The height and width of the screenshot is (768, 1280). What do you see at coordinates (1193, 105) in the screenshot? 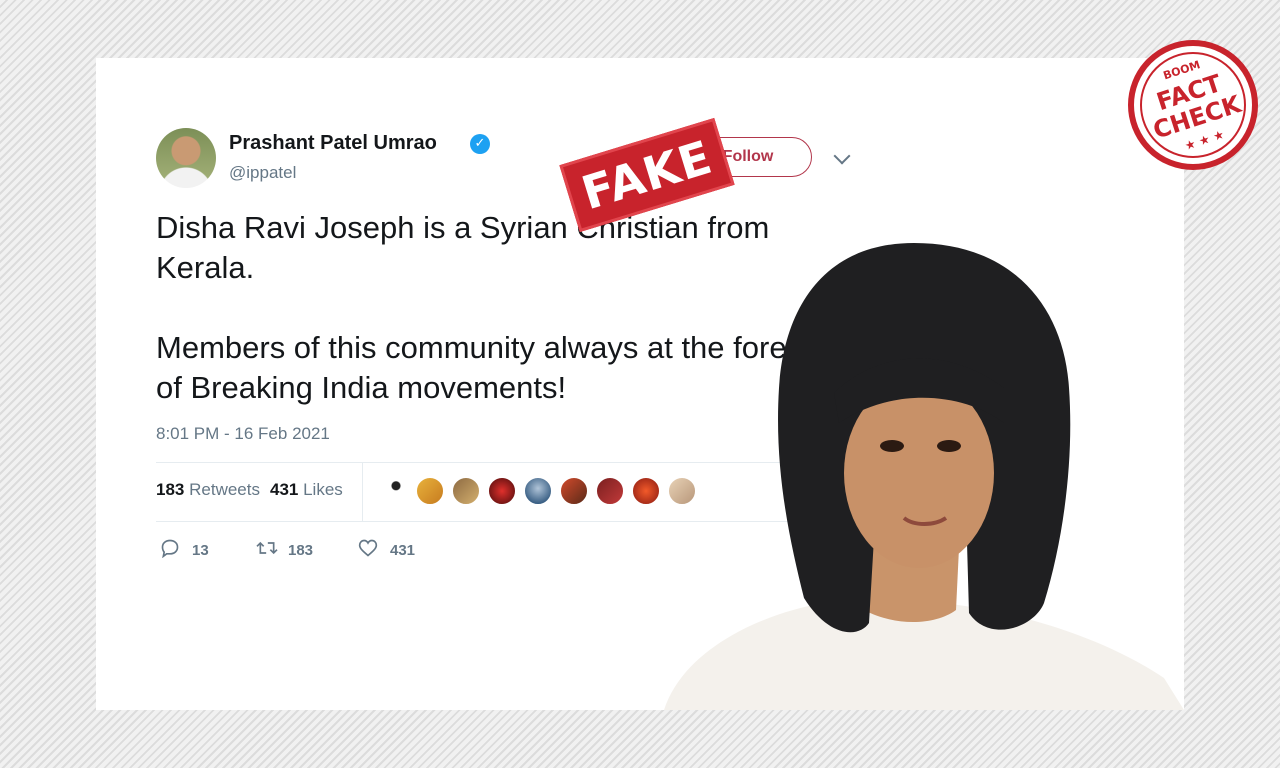
I see `fact-check-logo: BOOM FACT CHECK ★ ★ ★` at bounding box center [1193, 105].